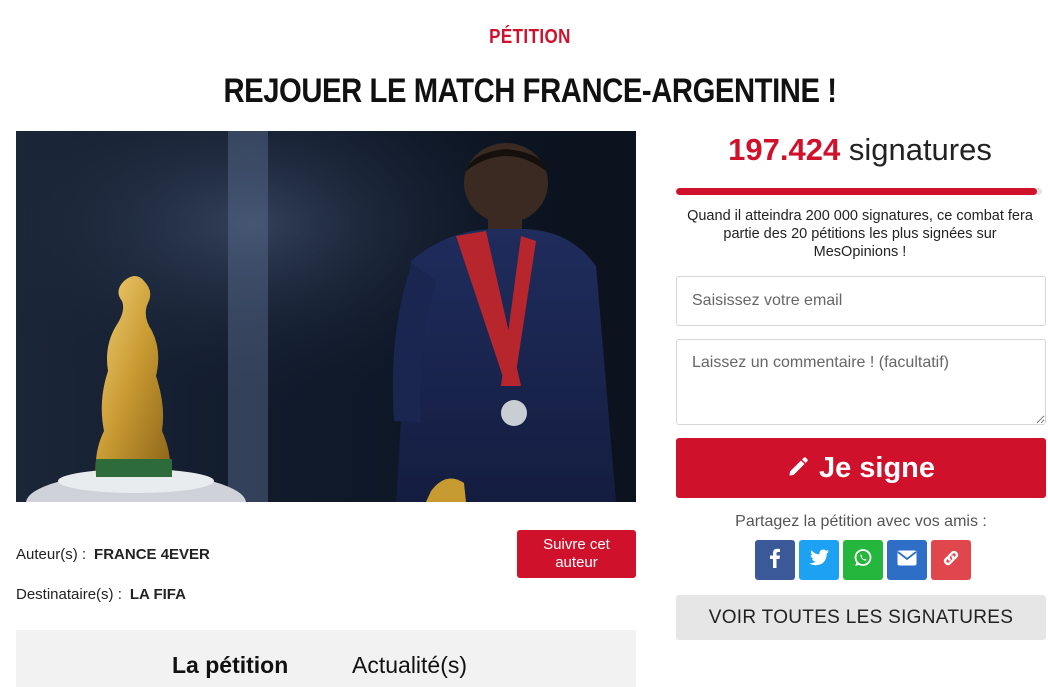 This screenshot has height=687, width=1048. Describe the element at coordinates (51, 554) in the screenshot. I see `author-label: Auteur(s) :` at that location.